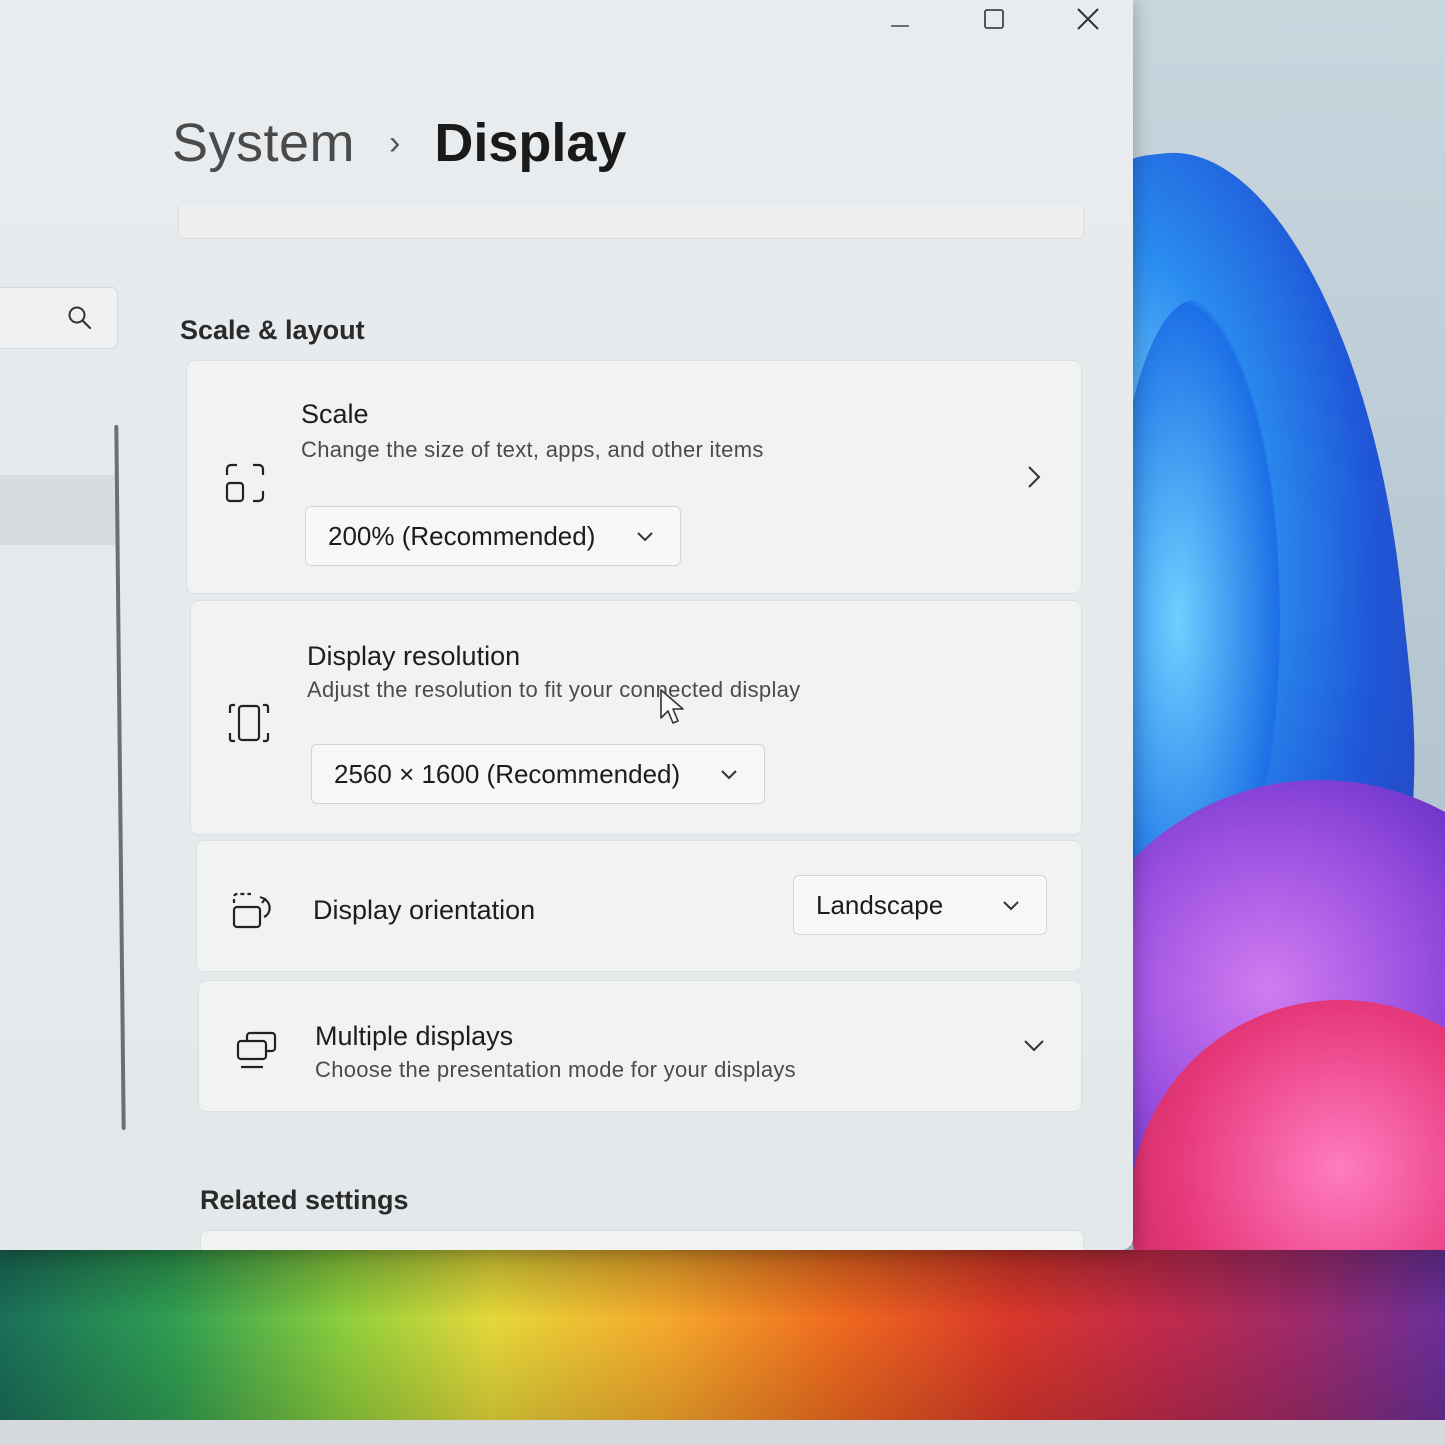 This screenshot has width=1445, height=1445. Describe the element at coordinates (672, 706) in the screenshot. I see `mouse-cursor-icon` at that location.